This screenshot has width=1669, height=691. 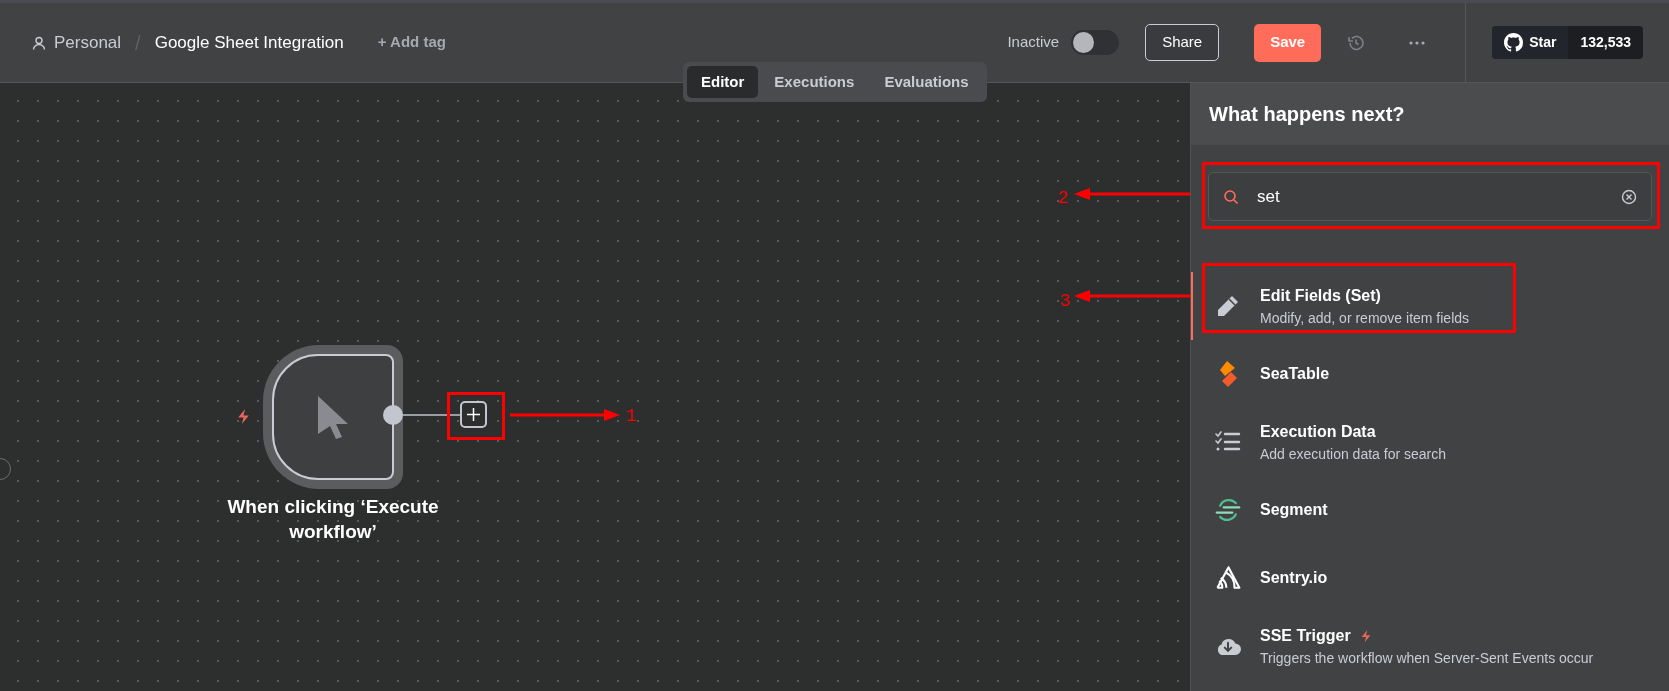 I want to click on node-description: Triggers the workflow when Server-Sent Events occur, so click(x=1427, y=658).